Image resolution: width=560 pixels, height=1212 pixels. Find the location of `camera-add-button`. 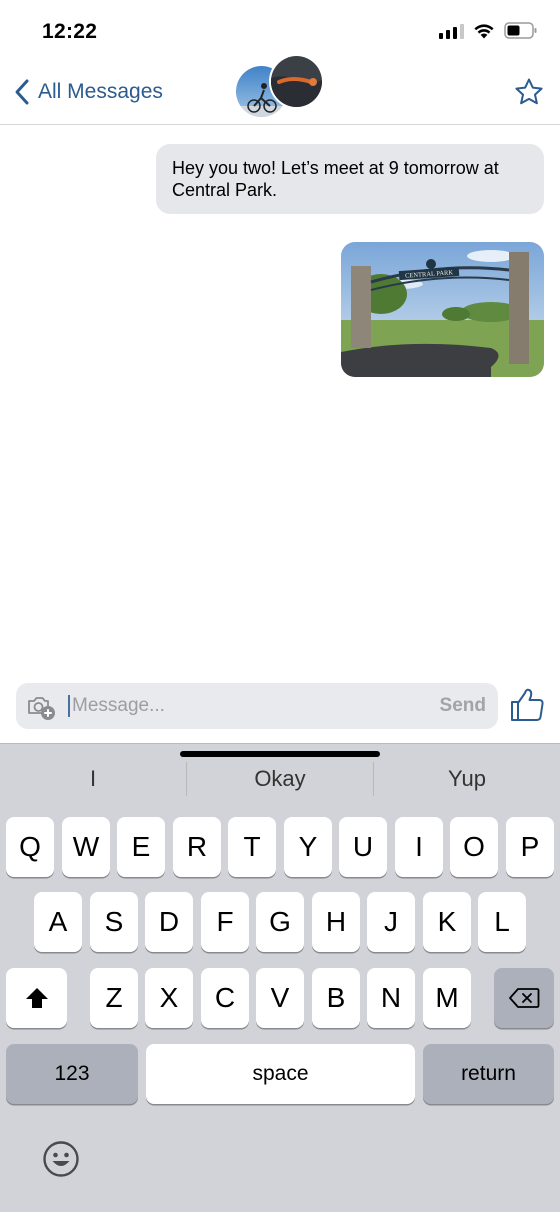

camera-add-button is located at coordinates (41, 709).